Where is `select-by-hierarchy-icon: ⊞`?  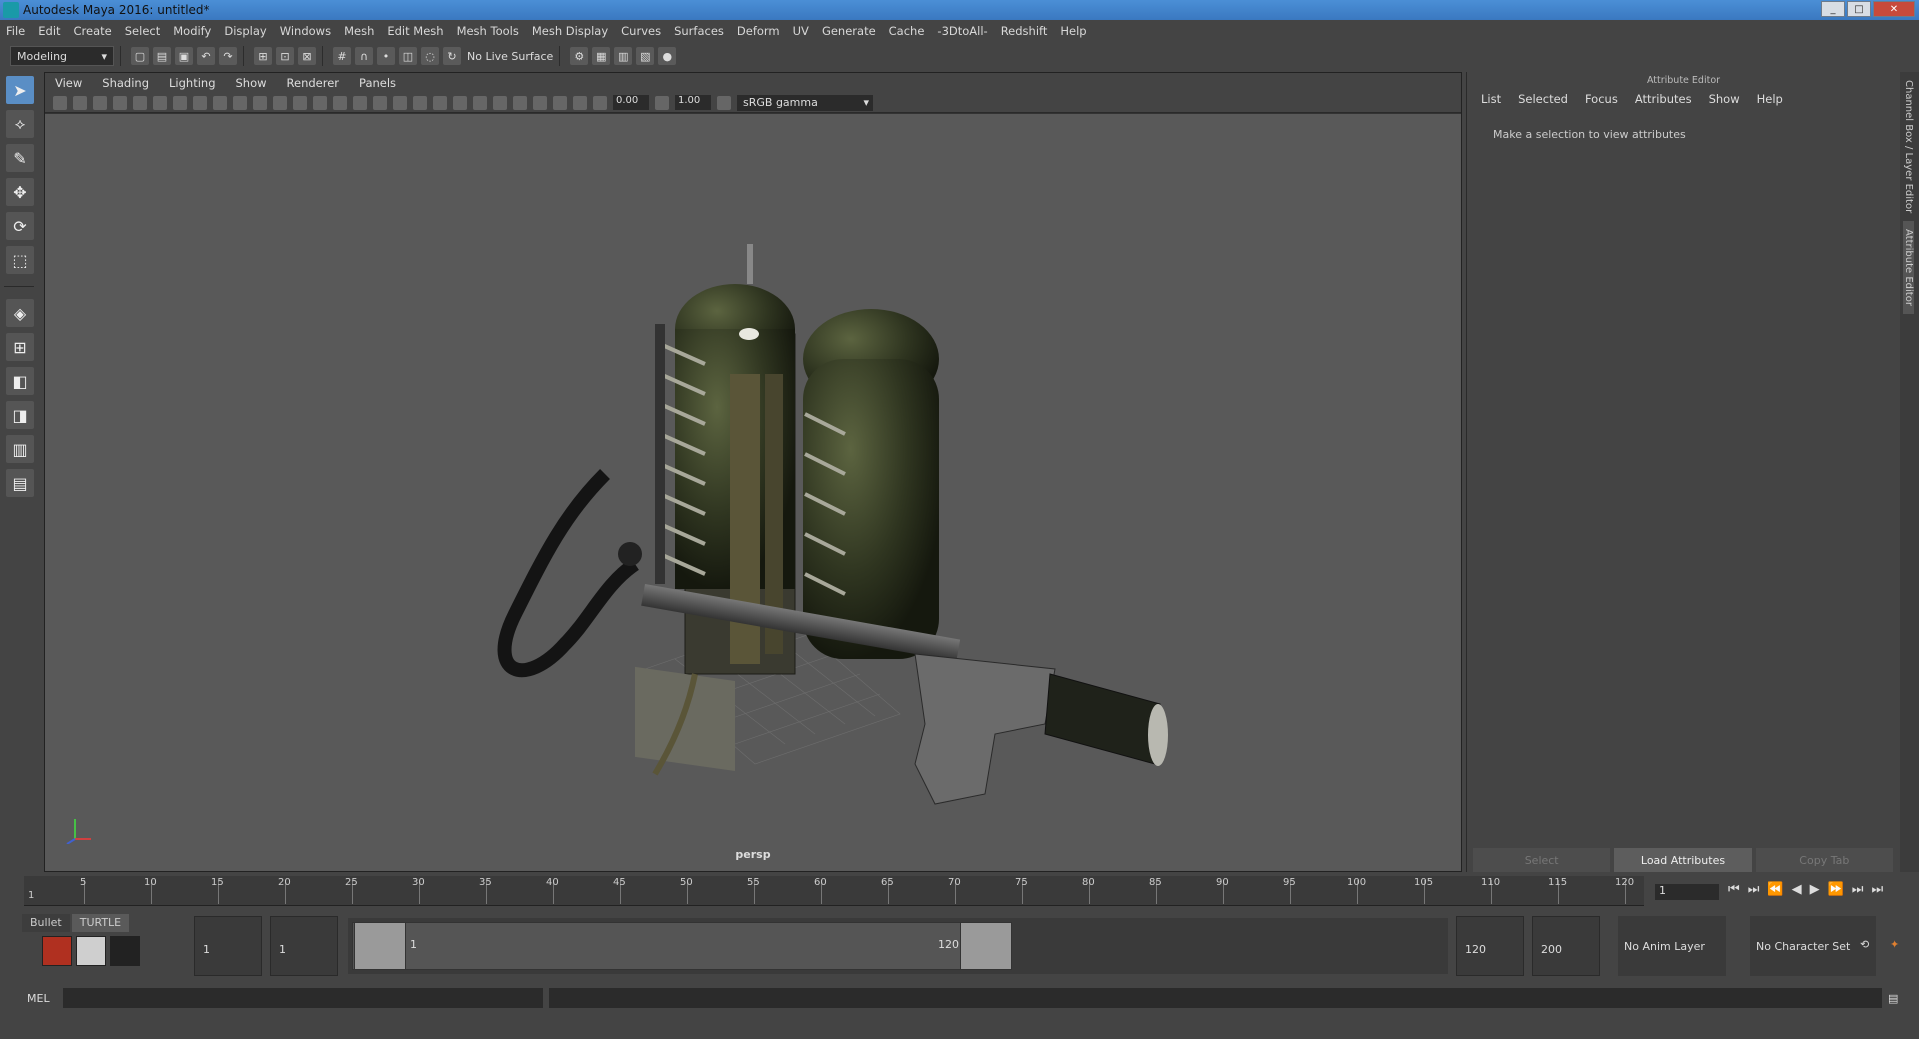
select-by-hierarchy-icon: ⊞ is located at coordinates (263, 56).